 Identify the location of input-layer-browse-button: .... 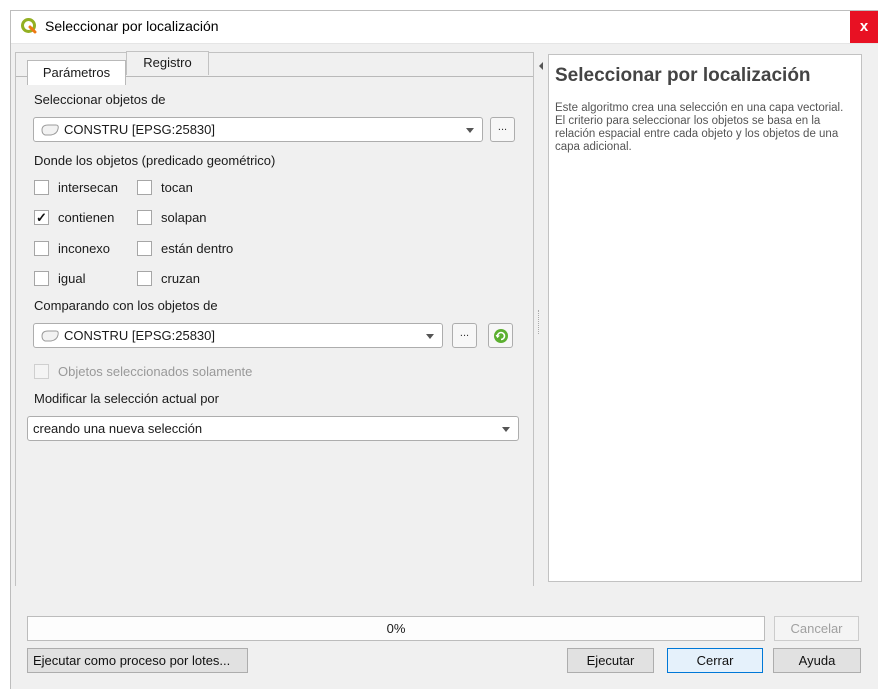
(502, 129).